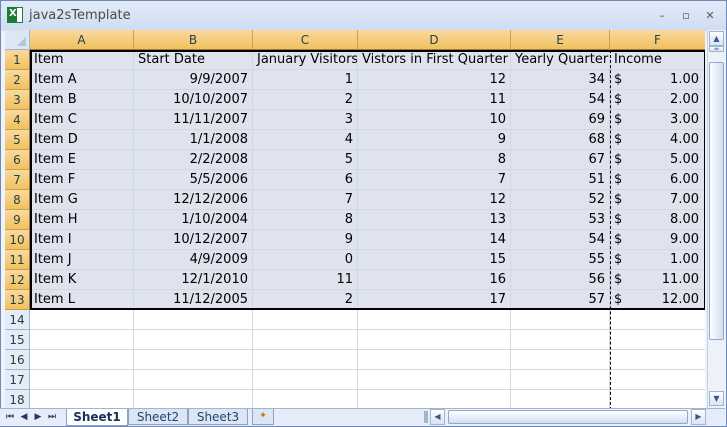  What do you see at coordinates (657, 140) in the screenshot?
I see `cell-income: $4.00` at bounding box center [657, 140].